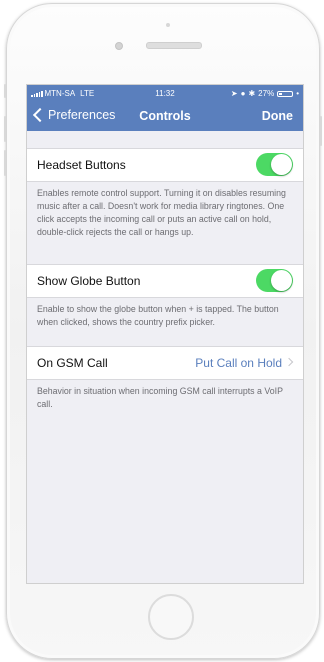 Image resolution: width=324 pixels, height=662 pixels. I want to click on location-icon: ➤, so click(234, 93).